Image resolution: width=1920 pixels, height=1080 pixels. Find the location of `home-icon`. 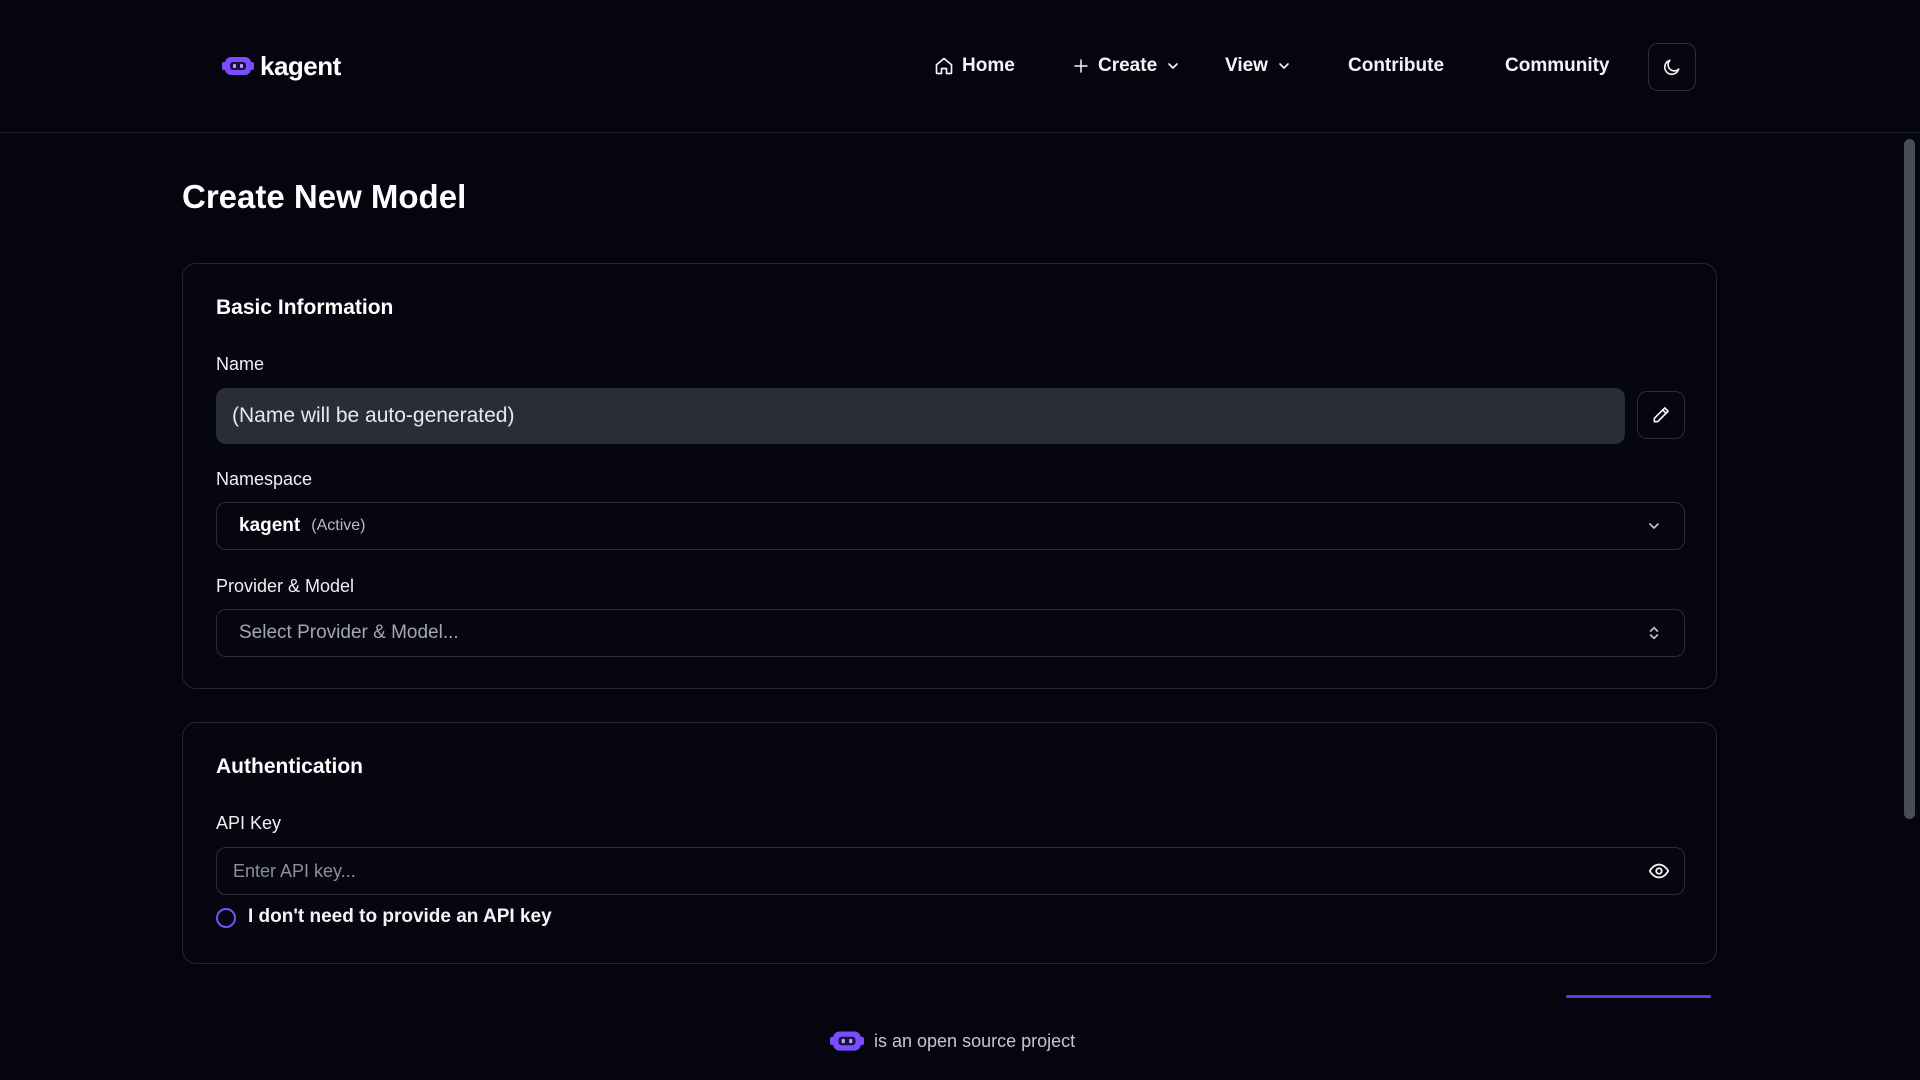

home-icon is located at coordinates (944, 66).